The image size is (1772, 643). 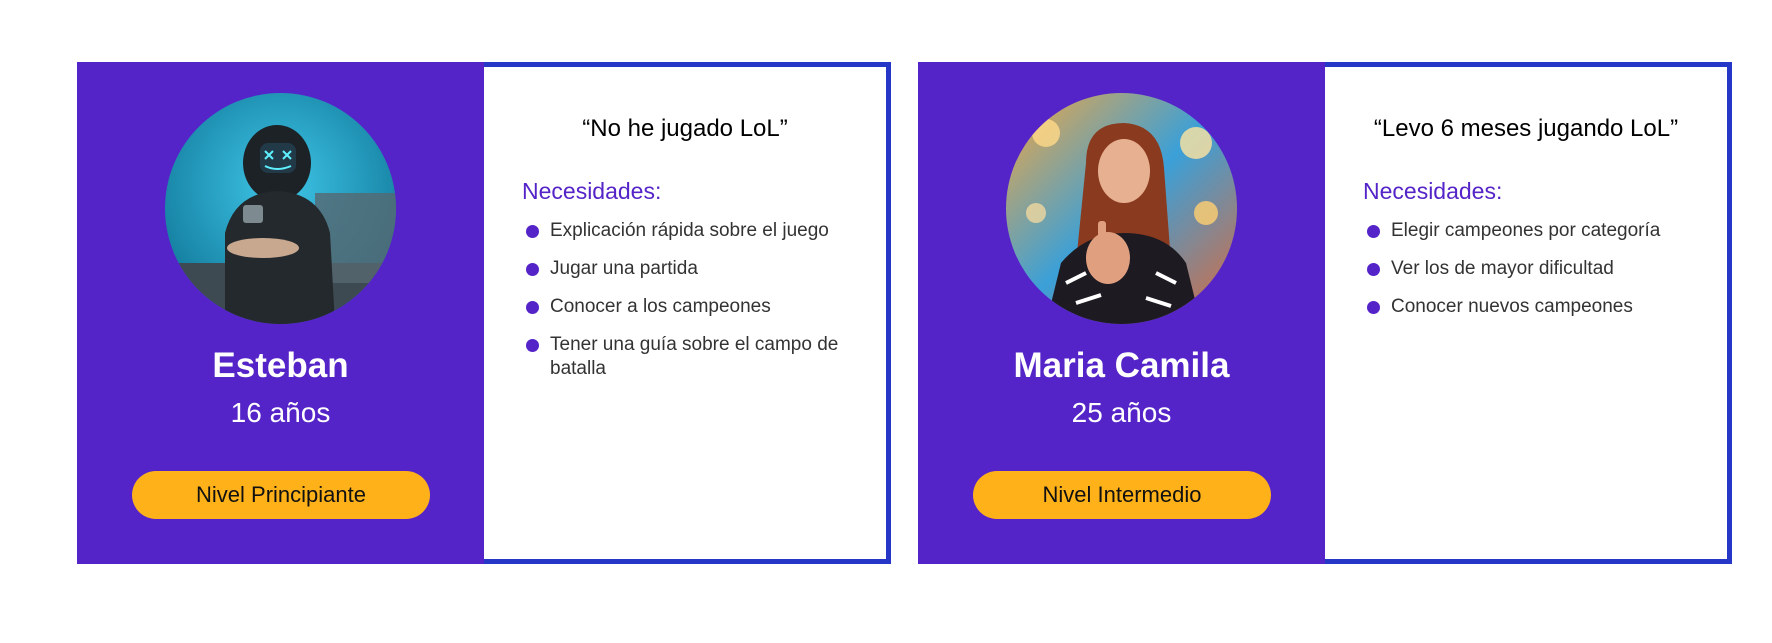 I want to click on need-text: Elegir campeones por categoría, so click(x=1526, y=230).